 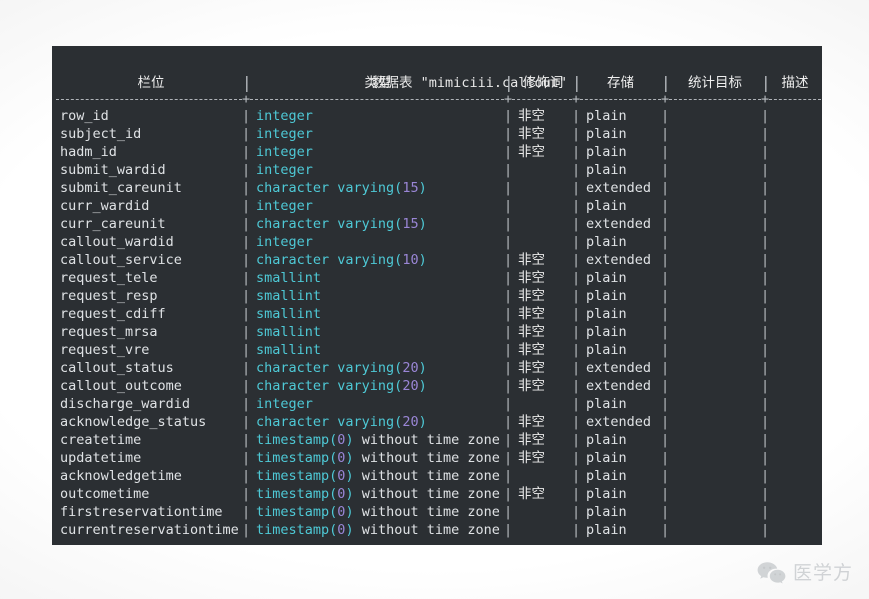 What do you see at coordinates (133, 422) in the screenshot?
I see `cell-field-name: acknowledge_status` at bounding box center [133, 422].